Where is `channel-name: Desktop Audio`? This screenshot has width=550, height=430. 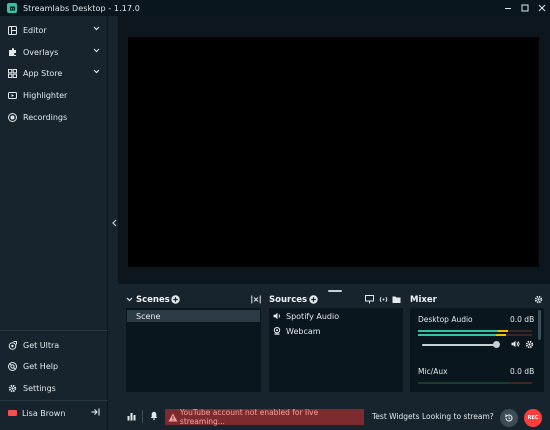
channel-name: Desktop Audio is located at coordinates (445, 319).